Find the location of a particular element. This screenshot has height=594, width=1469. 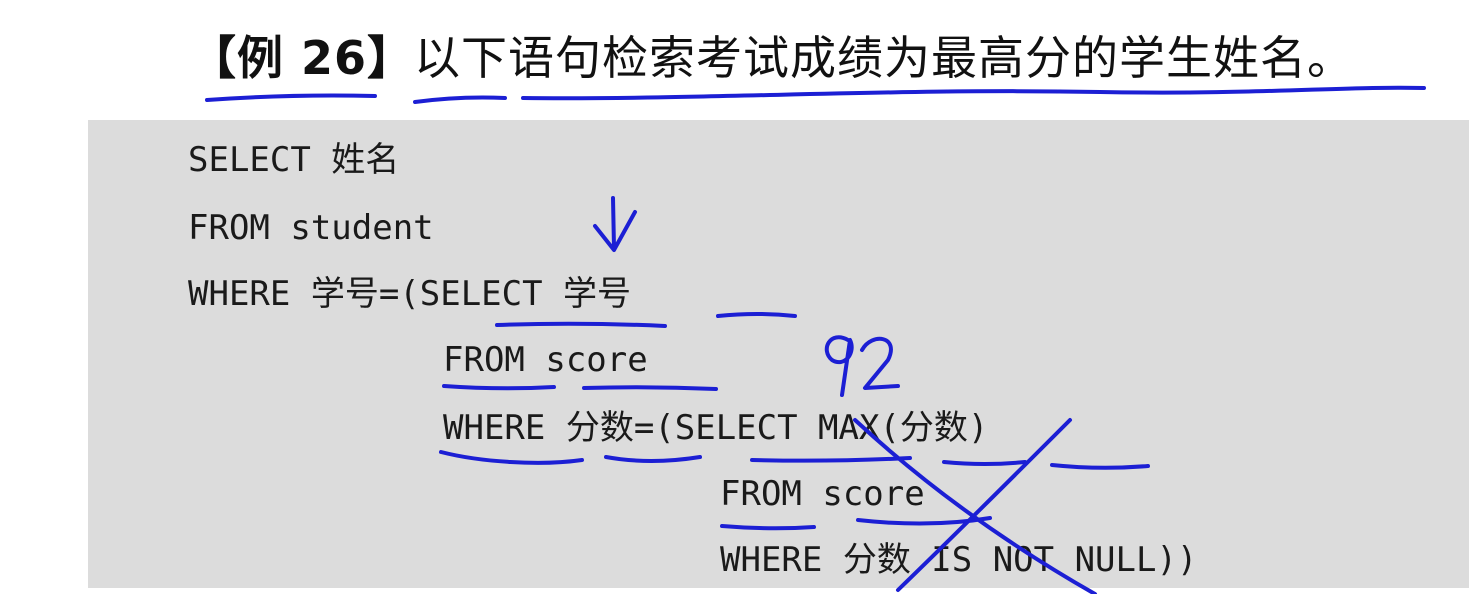

heading-underline-long is located at coordinates (973, 93).